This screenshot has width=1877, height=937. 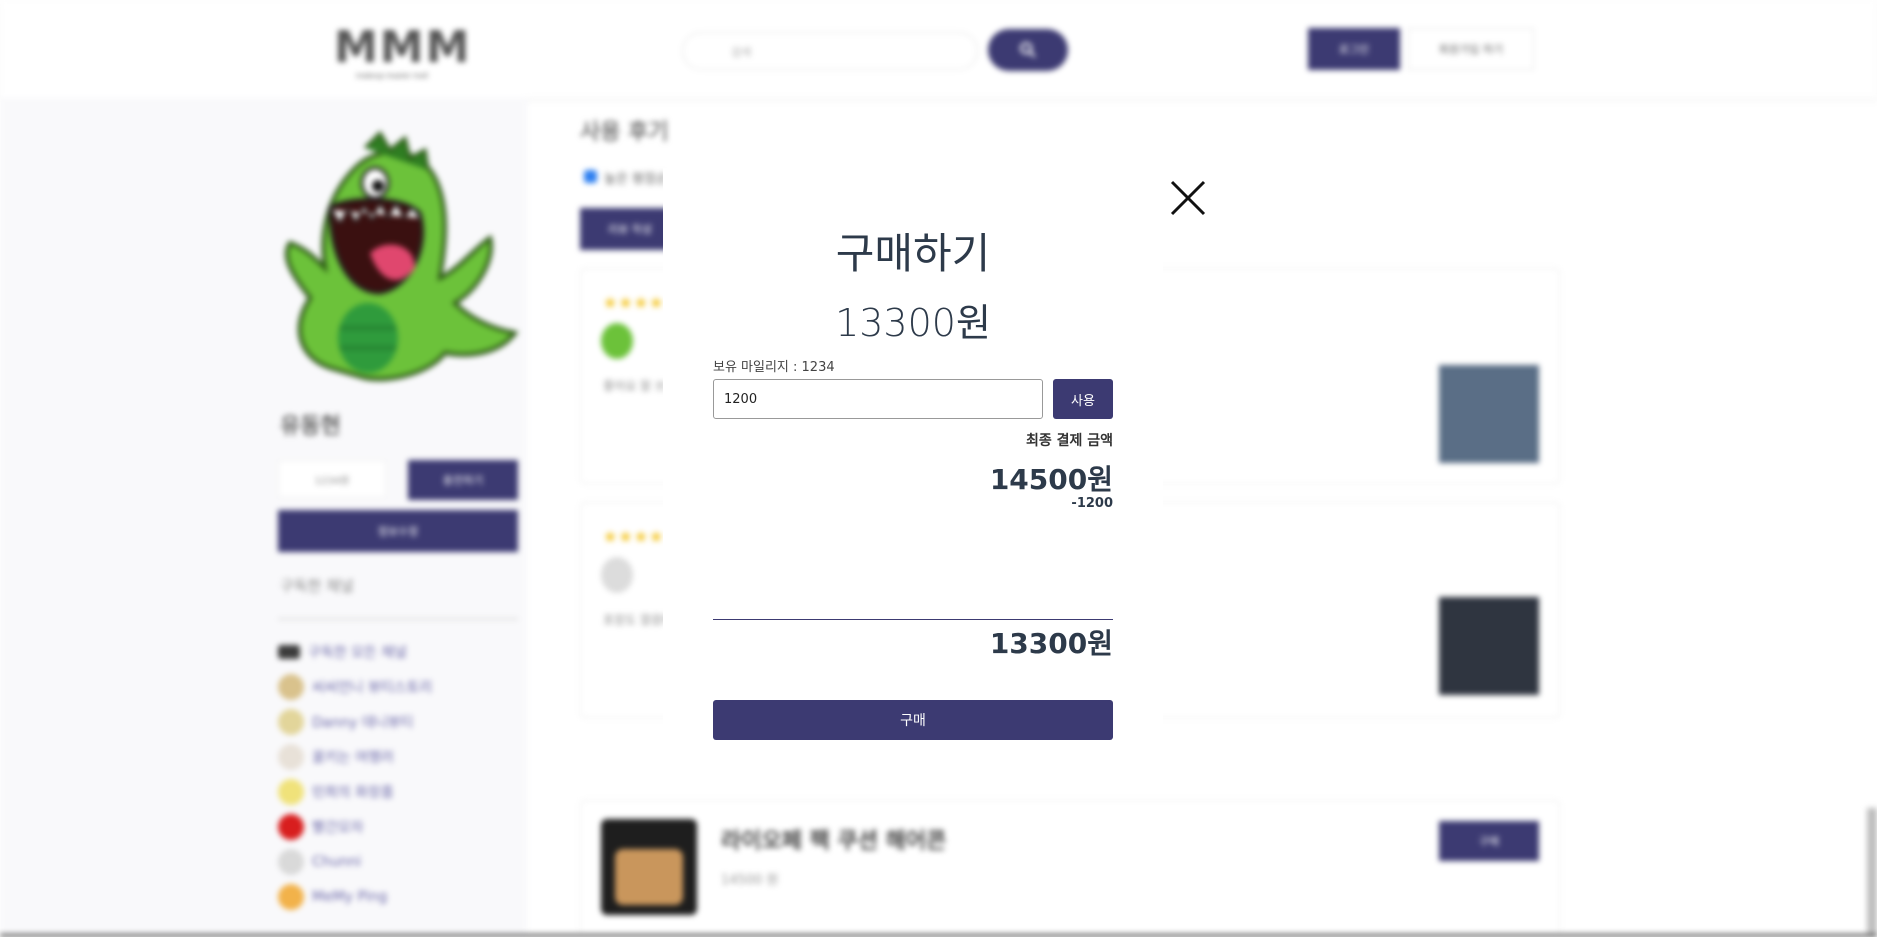 What do you see at coordinates (321, 827) in the screenshot?
I see `channel-item: 빨간모자` at bounding box center [321, 827].